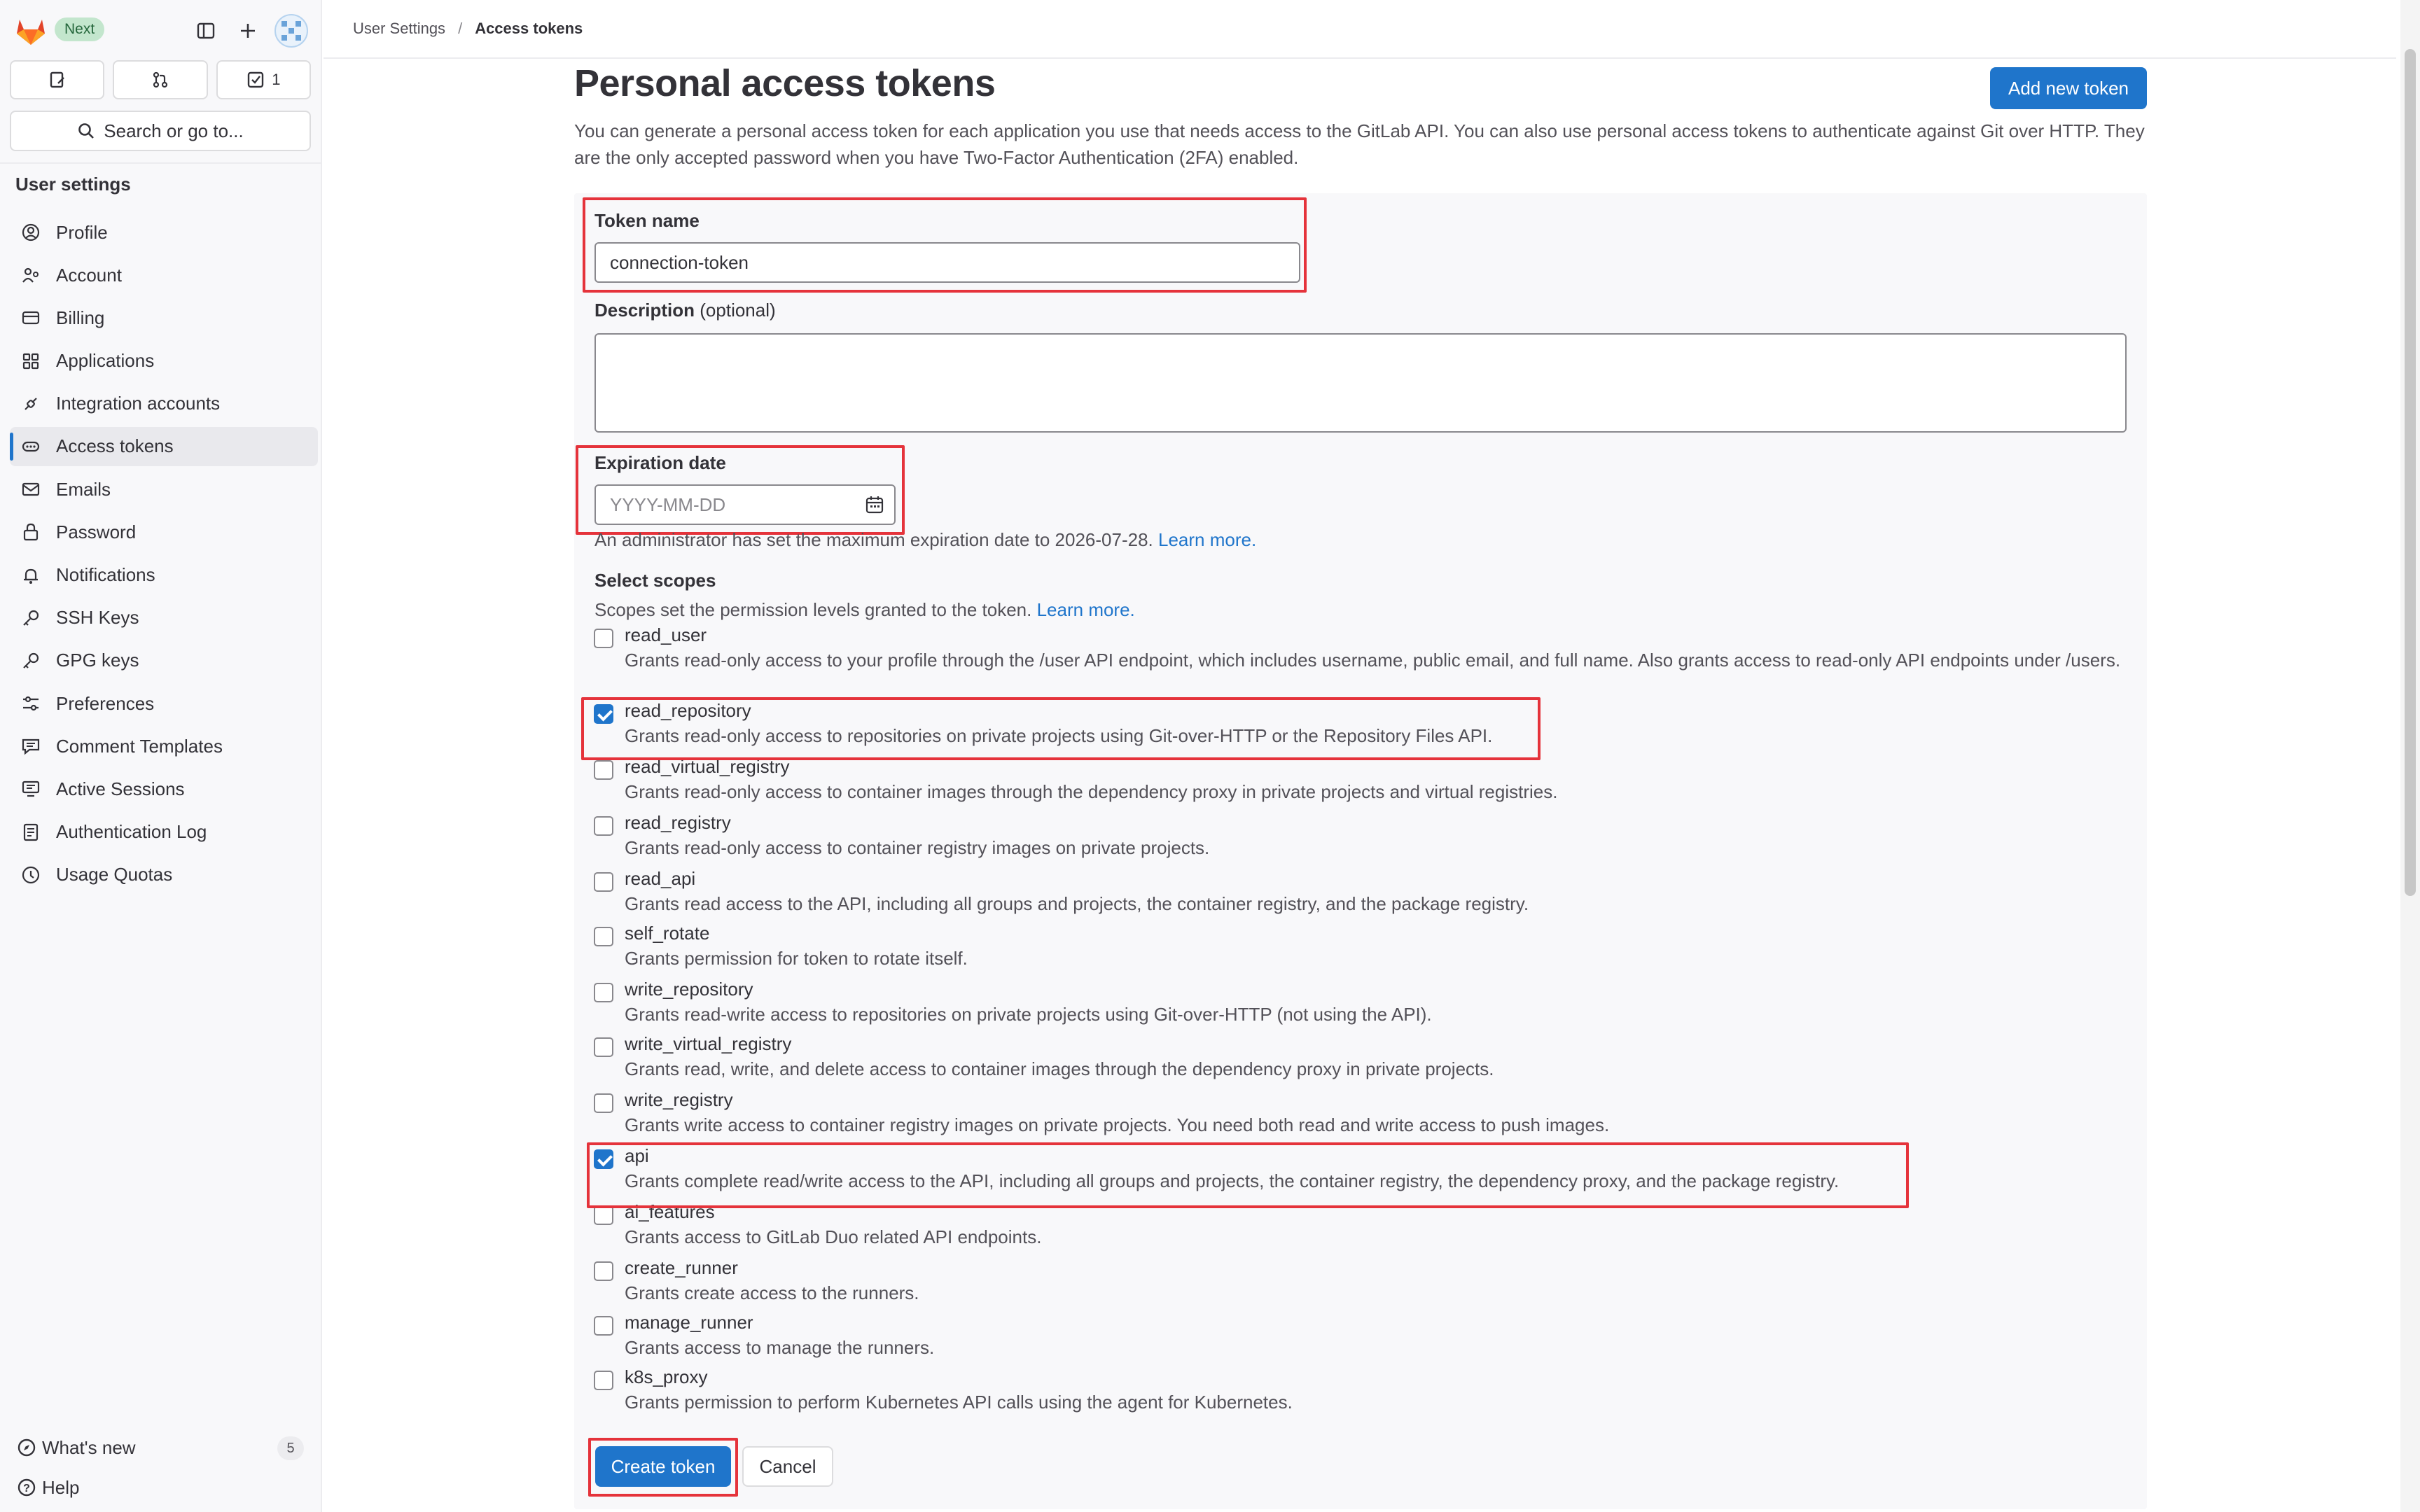 The width and height of the screenshot is (2420, 1512). Describe the element at coordinates (707, 767) in the screenshot. I see `scope-name: read_virtual_registry` at that location.